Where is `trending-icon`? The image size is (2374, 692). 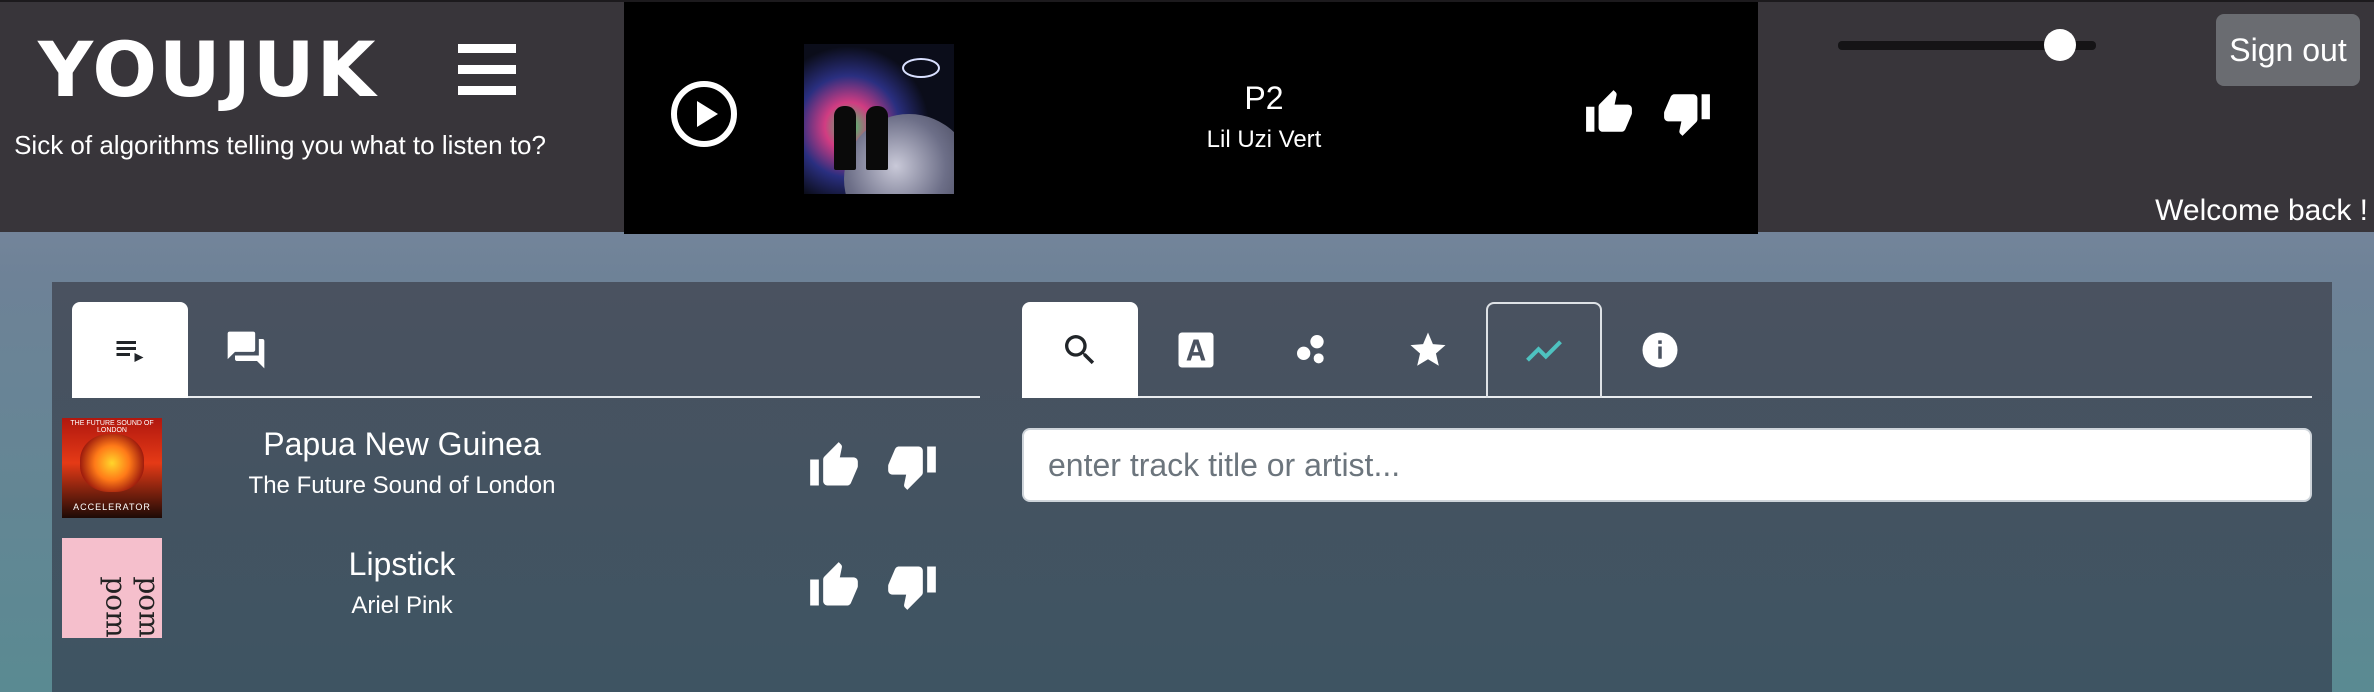
trending-icon is located at coordinates (1544, 351).